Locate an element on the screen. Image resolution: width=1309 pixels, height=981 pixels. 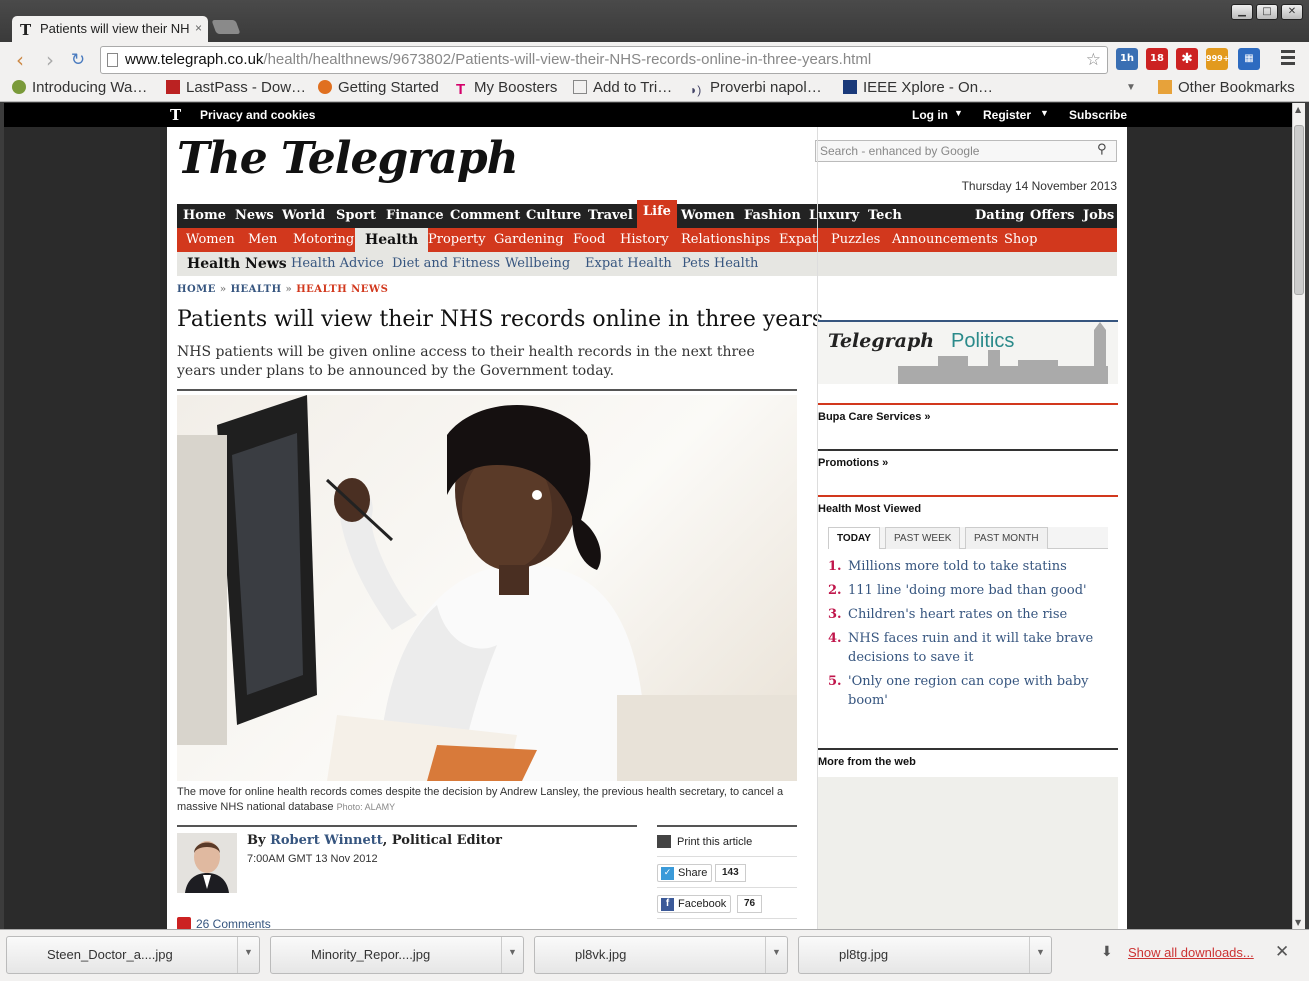
subnav-item: Women is located at coordinates (210, 239).